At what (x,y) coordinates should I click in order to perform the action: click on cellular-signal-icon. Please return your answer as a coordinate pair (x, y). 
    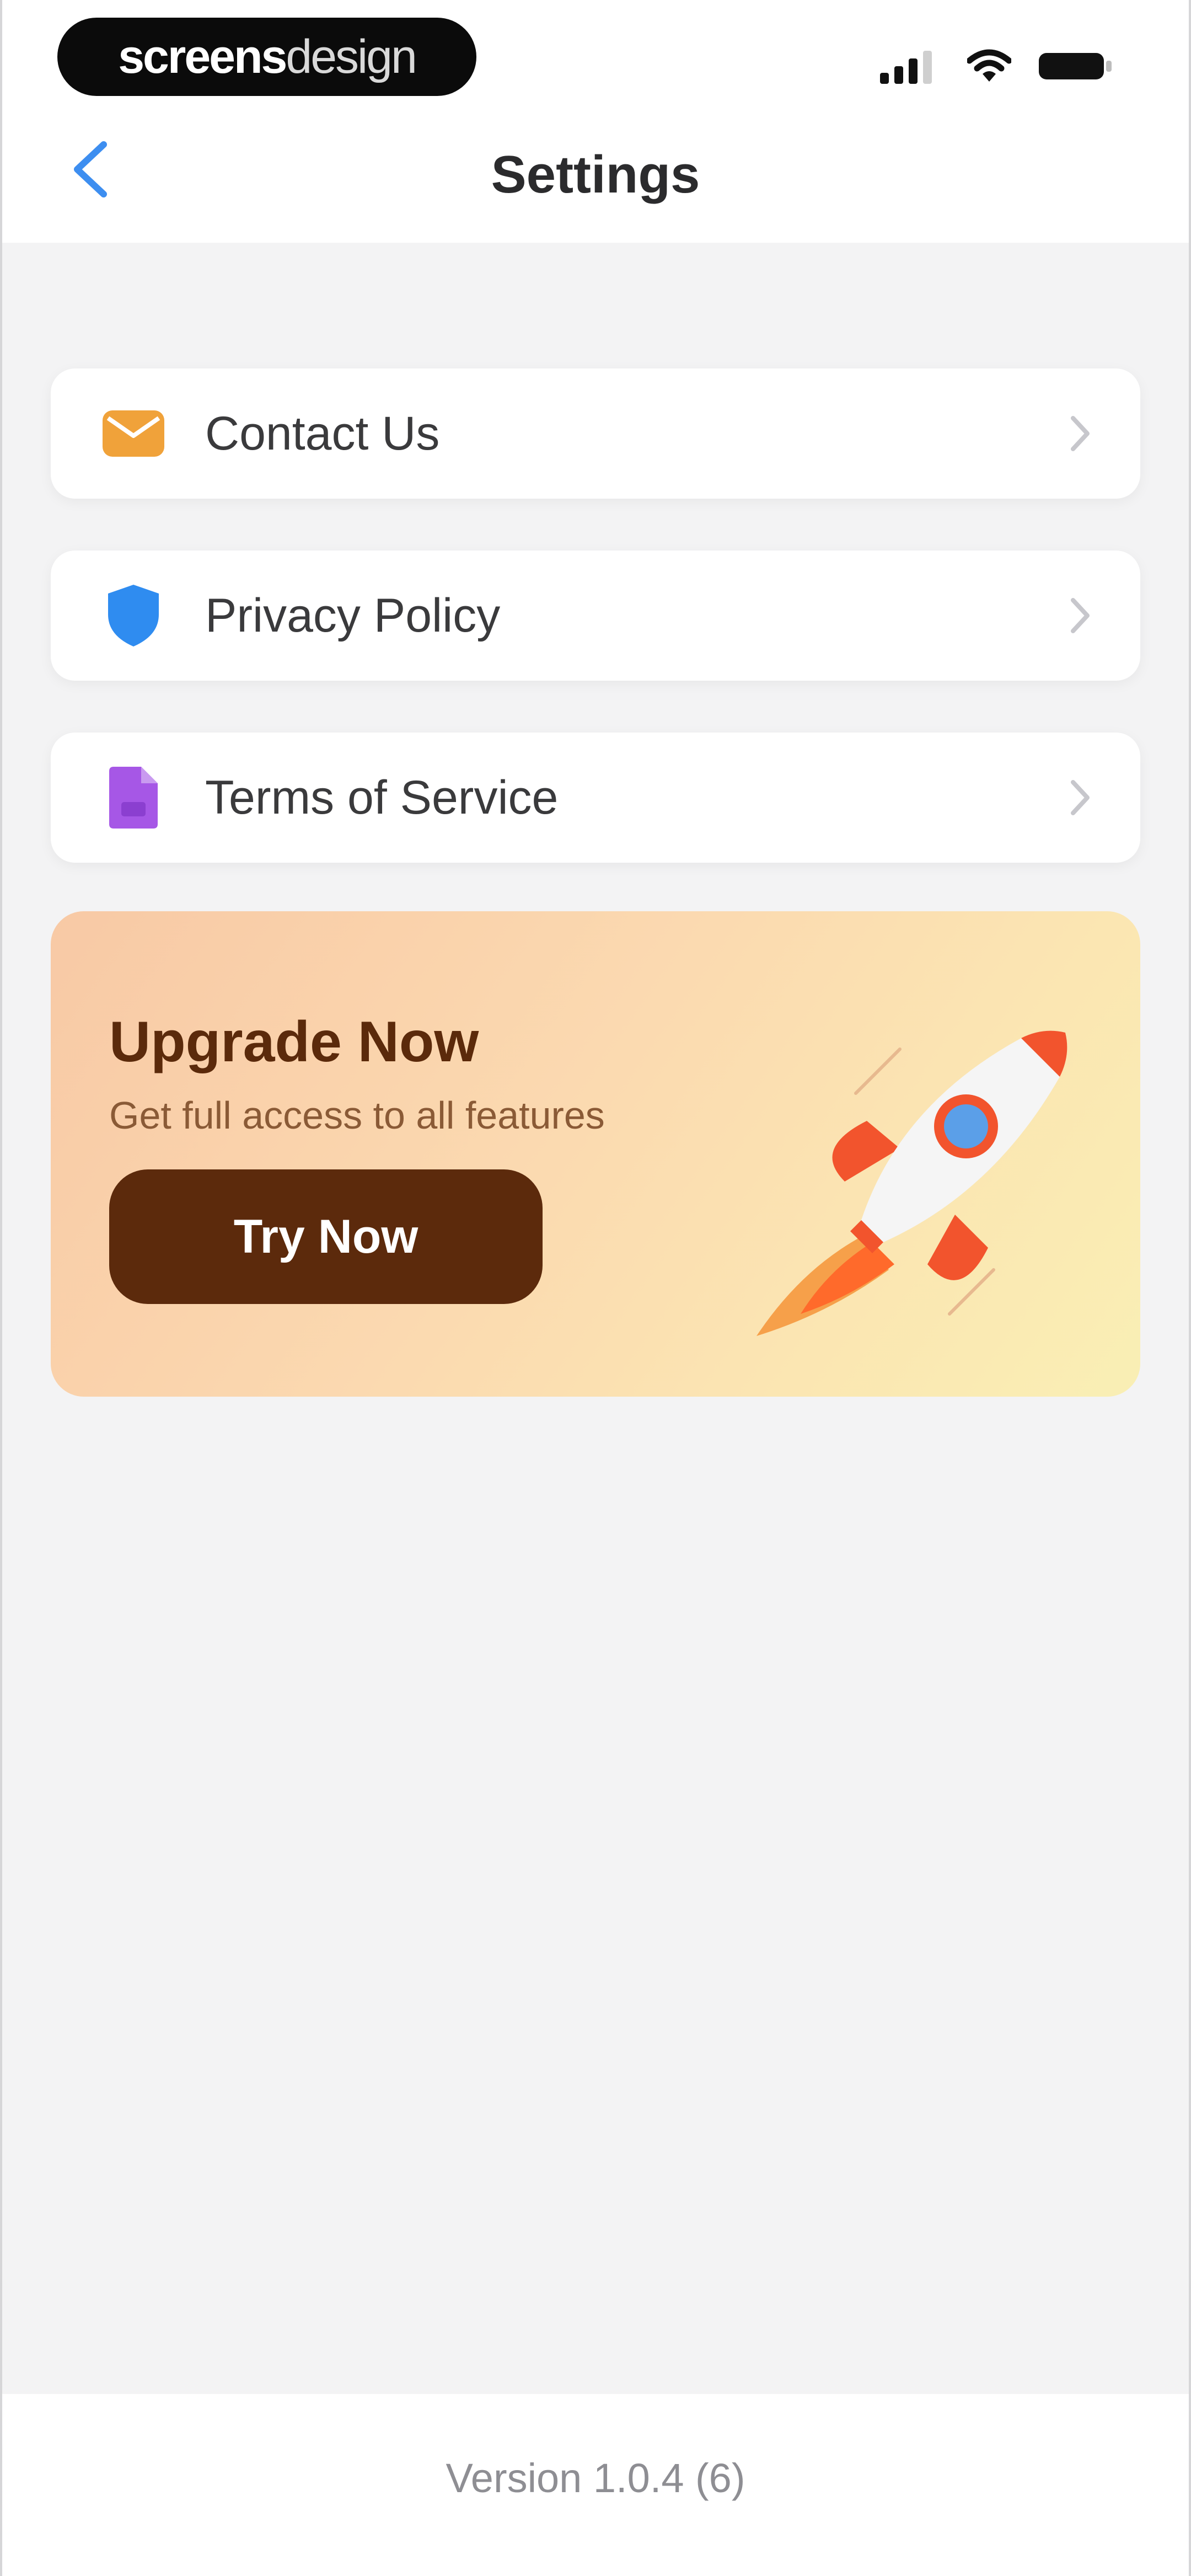
    Looking at the image, I should click on (906, 67).